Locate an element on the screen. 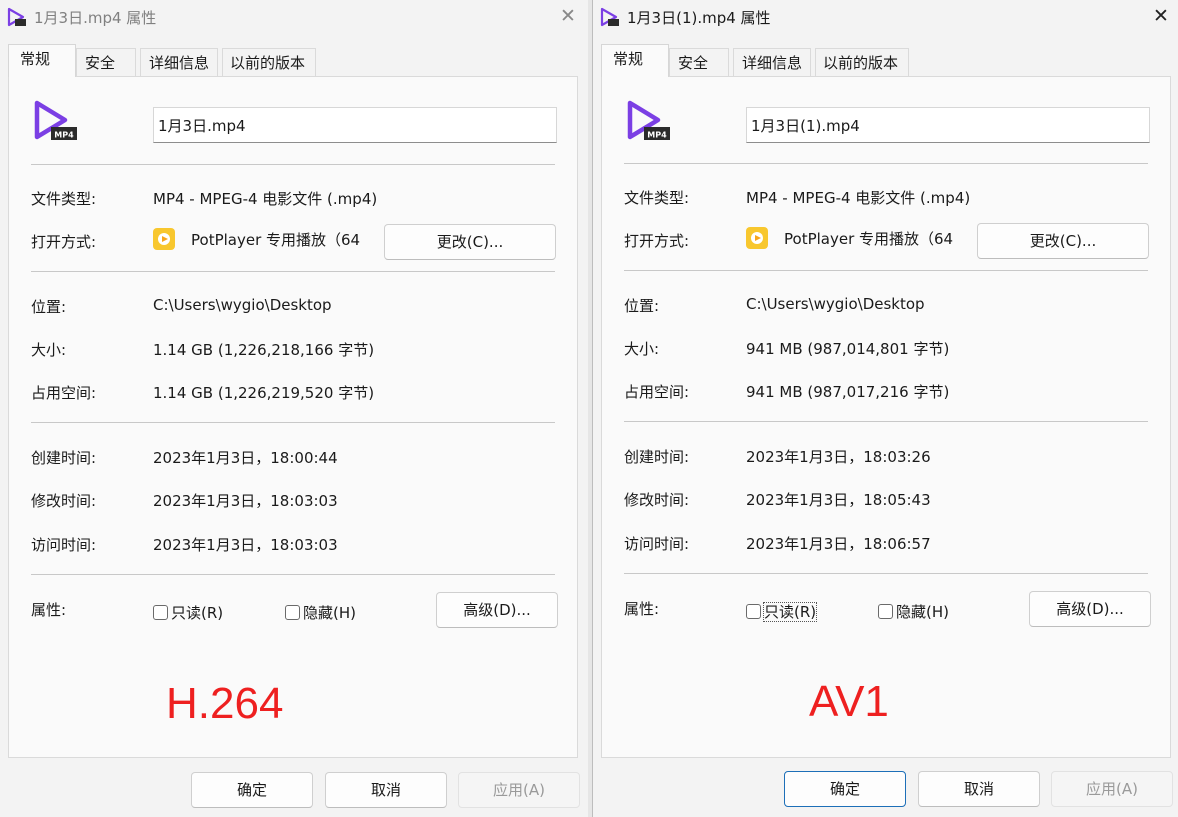  created-value: 2023年1月3日，18:03:26 is located at coordinates (838, 457).